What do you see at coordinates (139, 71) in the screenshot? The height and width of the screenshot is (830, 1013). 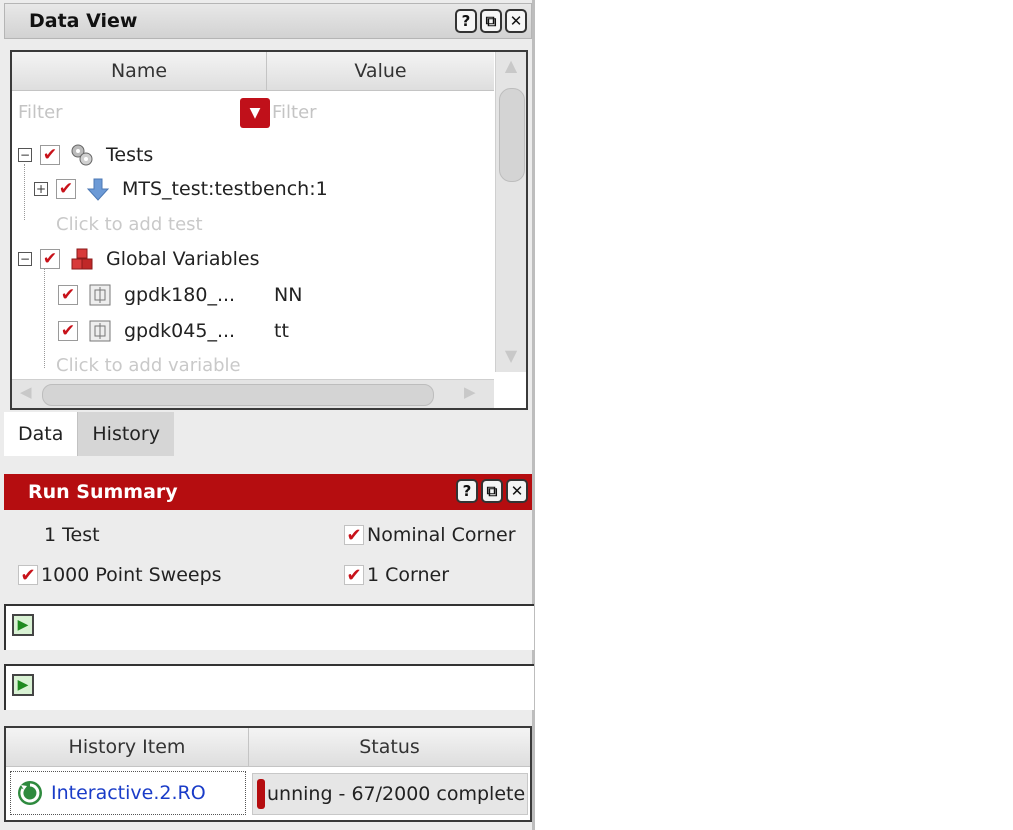 I see `column-header-name: Name` at bounding box center [139, 71].